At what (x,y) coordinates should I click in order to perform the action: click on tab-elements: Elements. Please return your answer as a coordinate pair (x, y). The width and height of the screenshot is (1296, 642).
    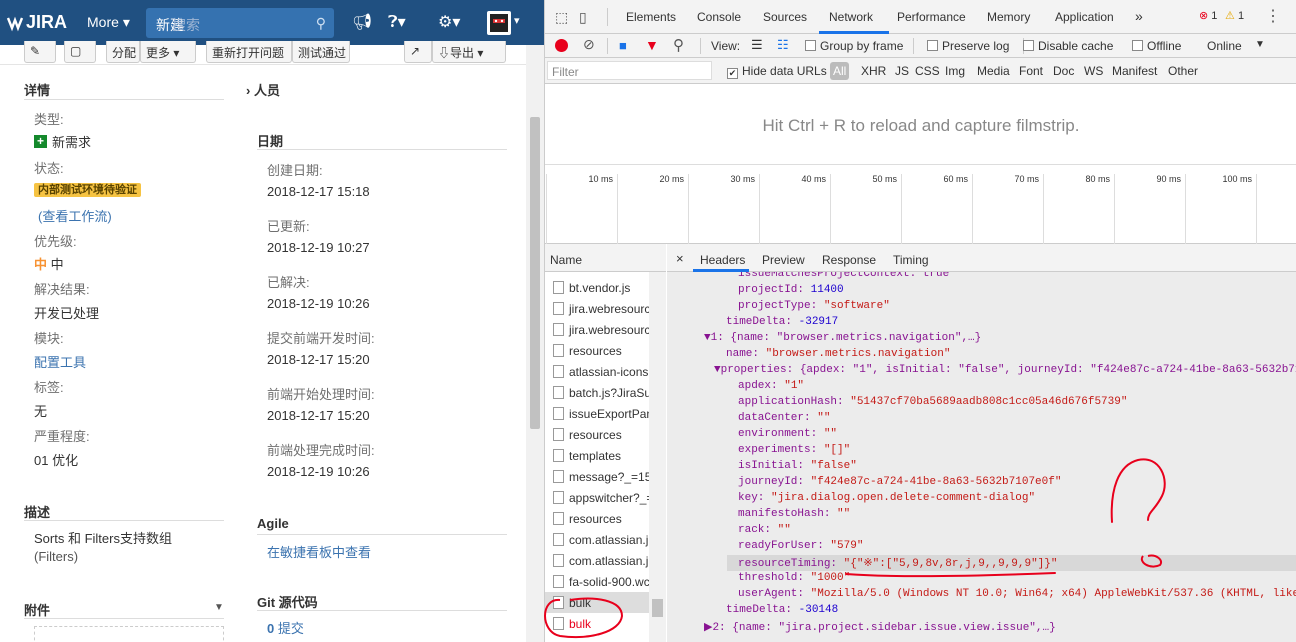
    Looking at the image, I should click on (651, 17).